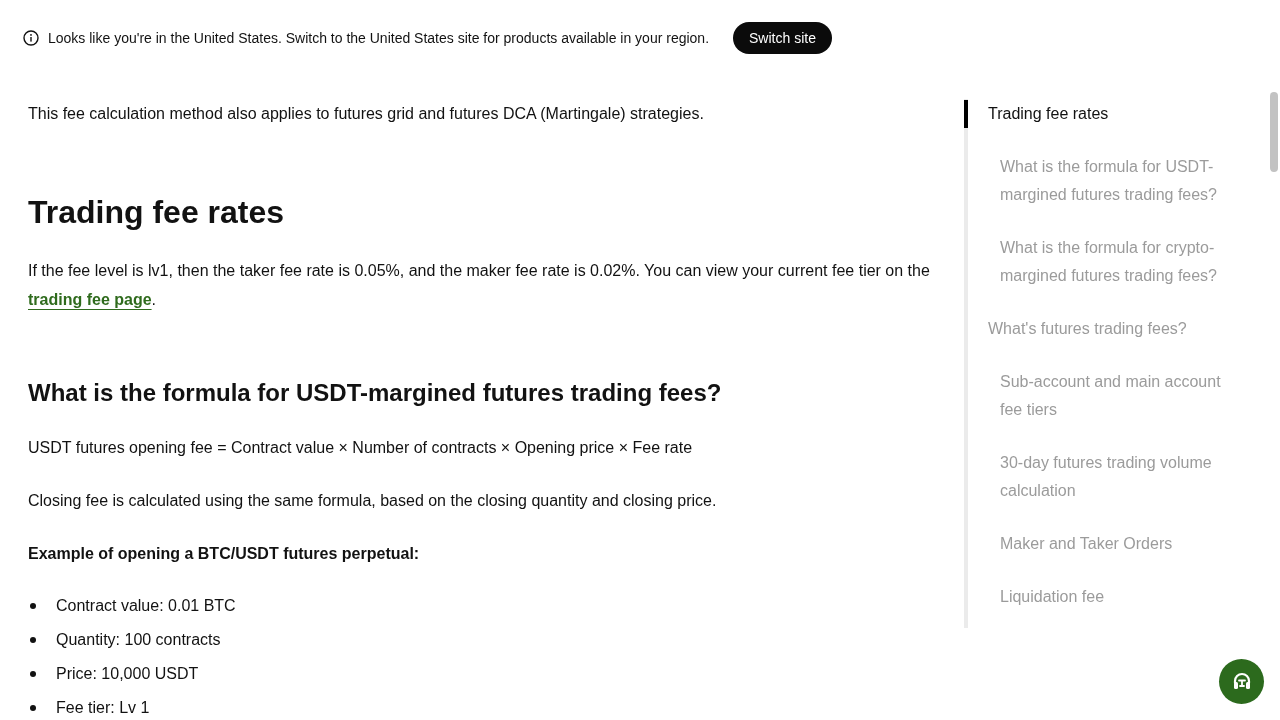 The width and height of the screenshot is (1280, 720). Describe the element at coordinates (224, 554) in the screenshot. I see `example-label: Example of opening a BTC/USDT futures perpetual:` at that location.